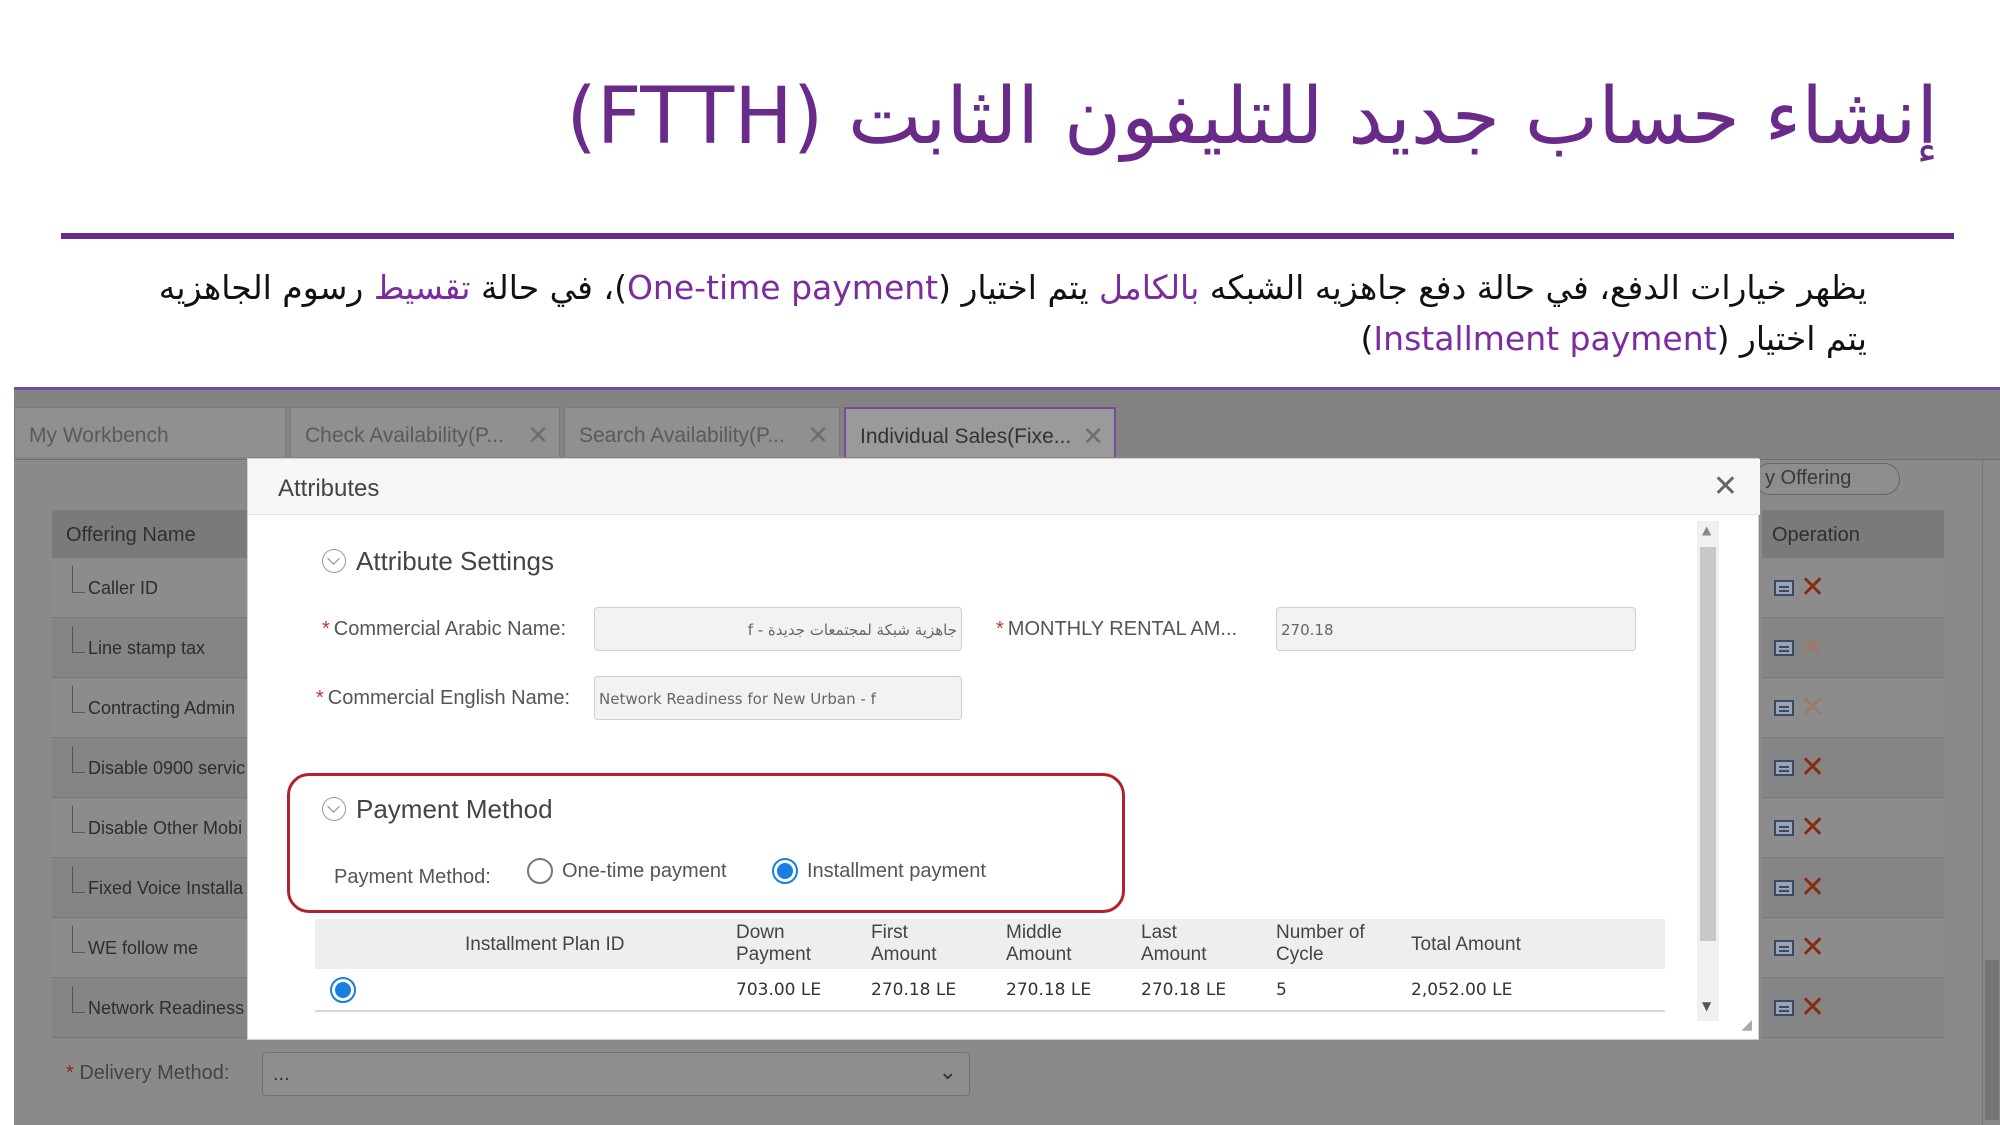 The width and height of the screenshot is (2000, 1125). I want to click on desc-highlight-full: بالكامل, so click(1149, 287).